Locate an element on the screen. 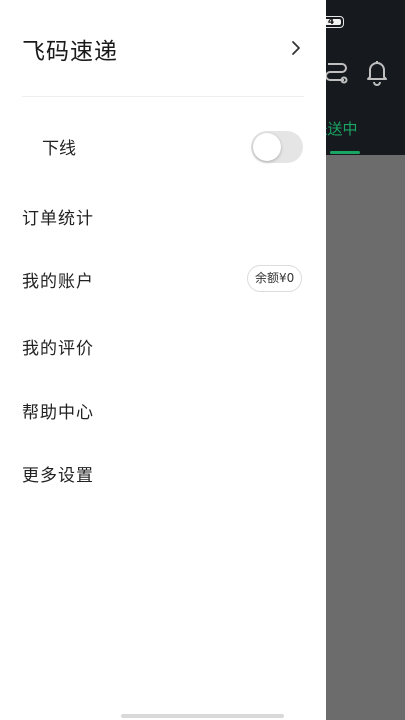 This screenshot has height=720, width=405. menu-item-order-stats: 订单统计 is located at coordinates (163, 216).